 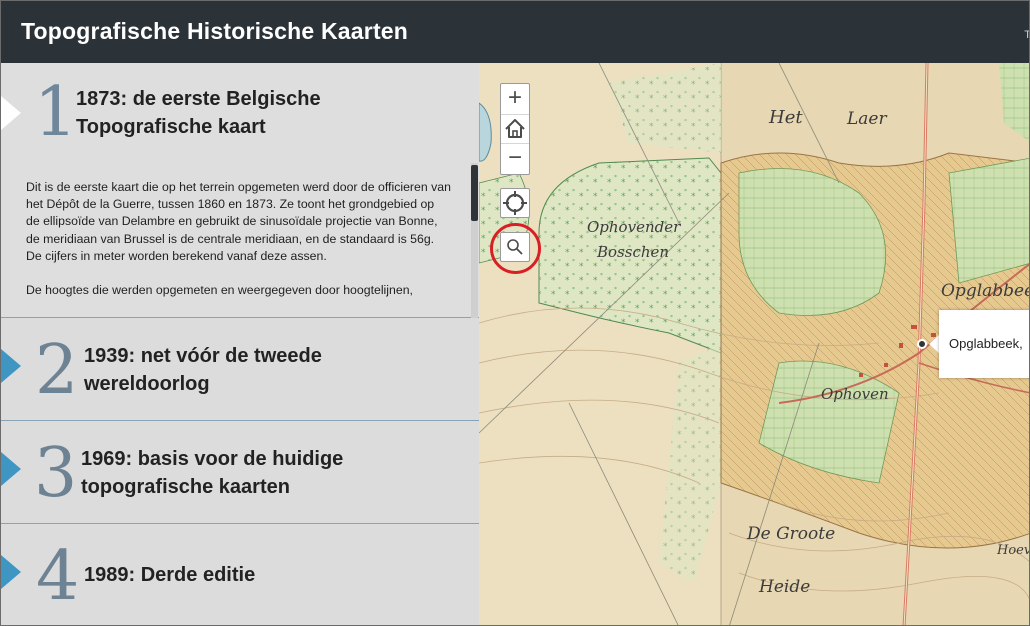 What do you see at coordinates (11, 113) in the screenshot?
I see `active-section-pointer` at bounding box center [11, 113].